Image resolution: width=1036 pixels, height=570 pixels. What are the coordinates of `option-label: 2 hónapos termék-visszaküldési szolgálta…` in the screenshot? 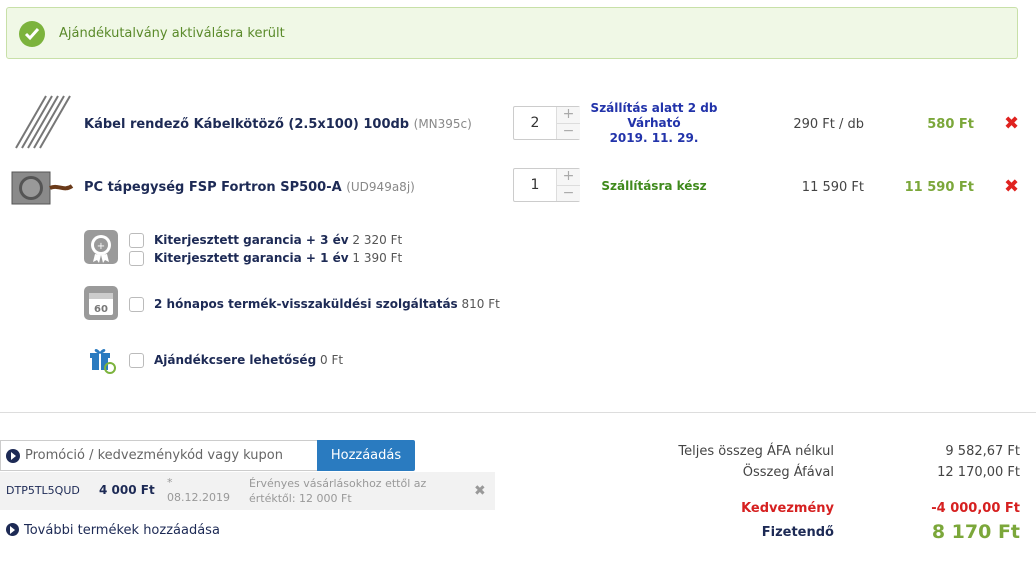 It's located at (306, 304).